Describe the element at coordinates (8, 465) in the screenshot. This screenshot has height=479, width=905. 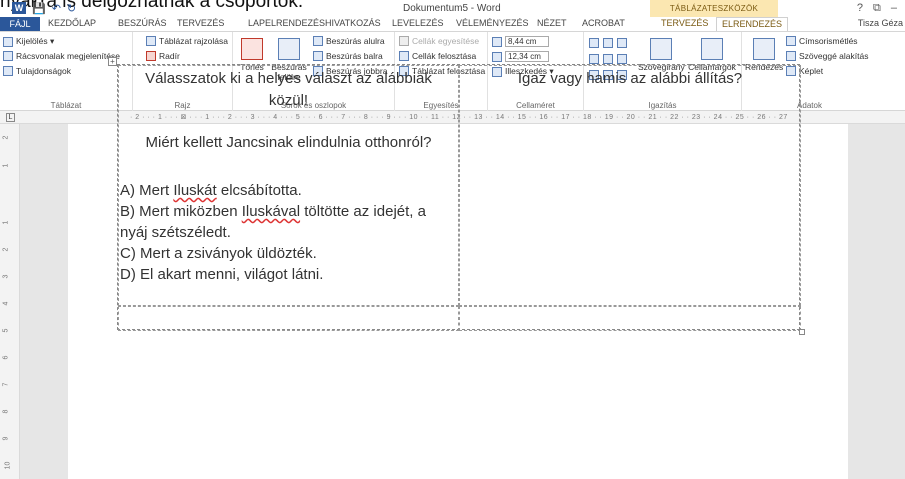
I see `vruler-num: 10` at that location.